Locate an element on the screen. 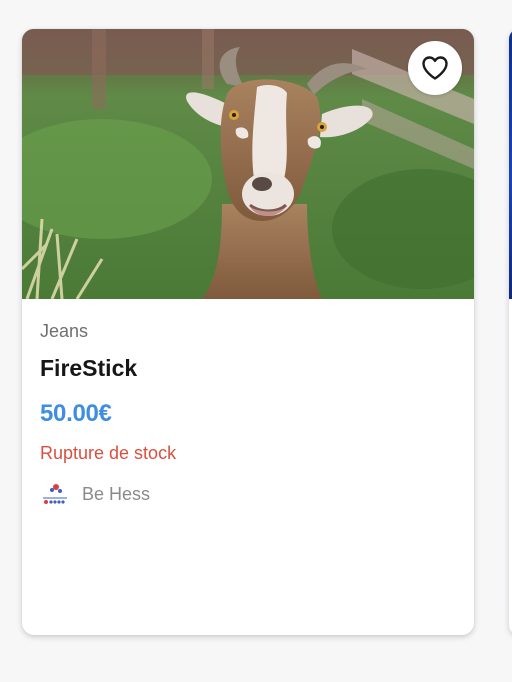 The image size is (512, 682). product-category: Jeans is located at coordinates (64, 331).